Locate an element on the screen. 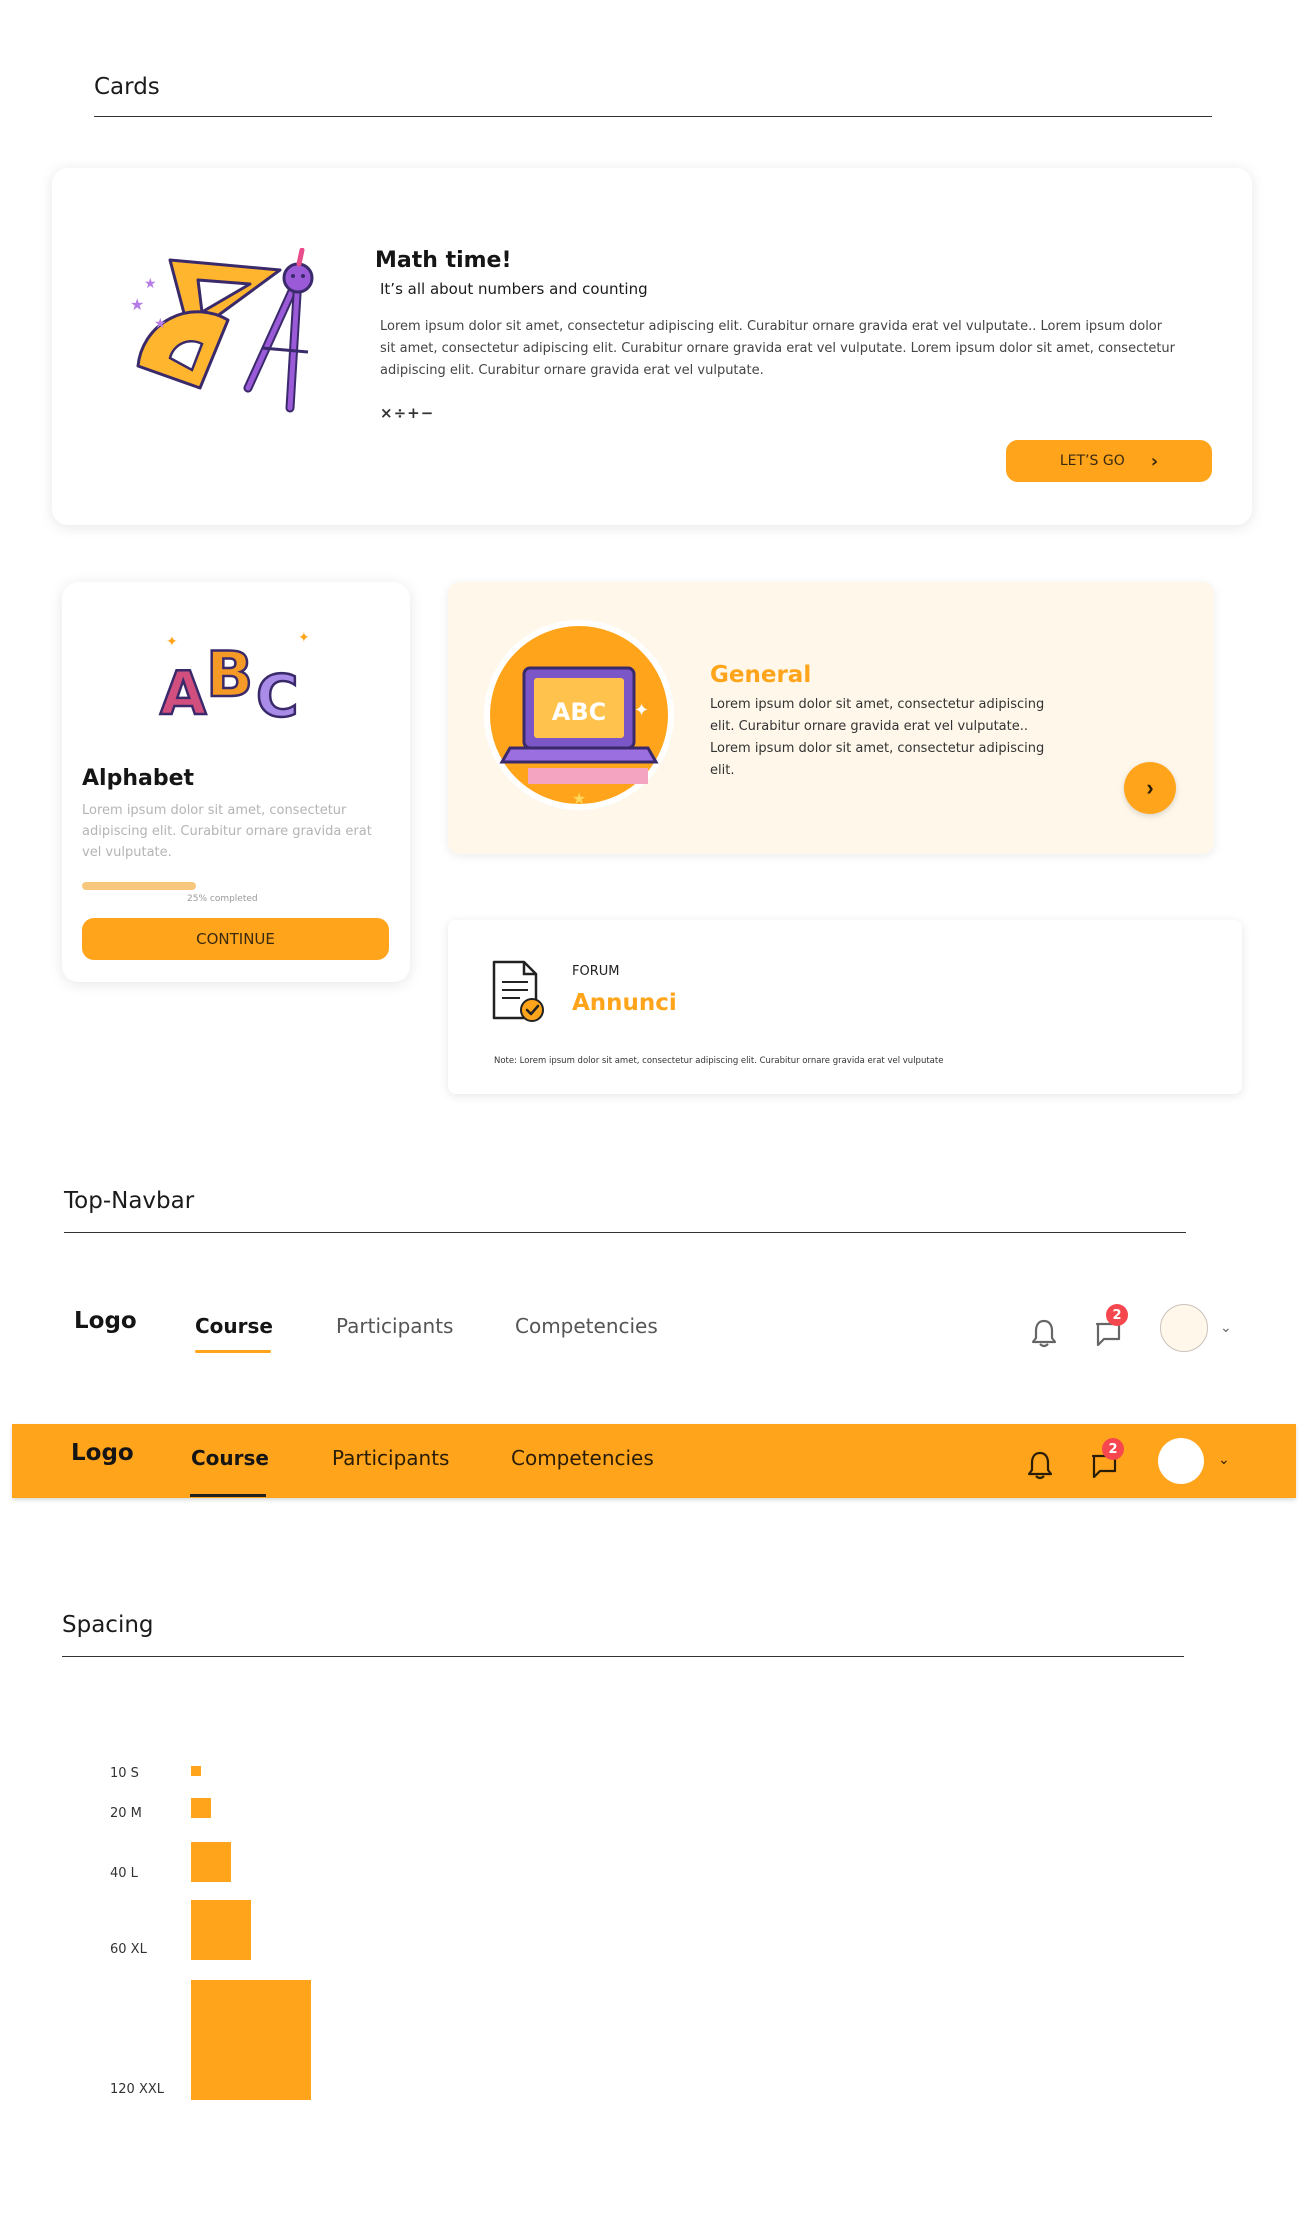 This screenshot has width=1304, height=2223. svg-text: B is located at coordinates (229, 674).